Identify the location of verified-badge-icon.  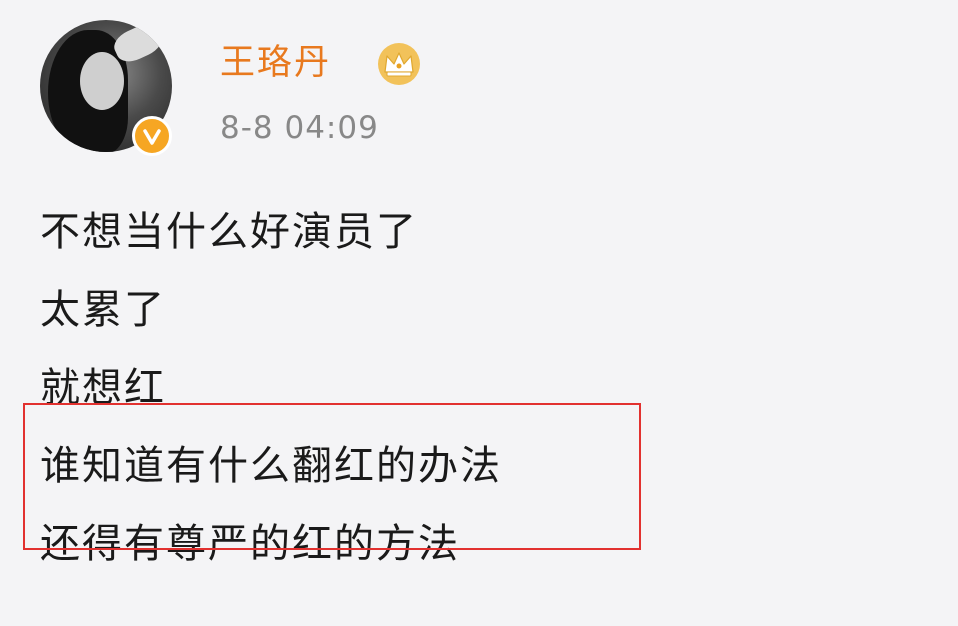
(152, 136).